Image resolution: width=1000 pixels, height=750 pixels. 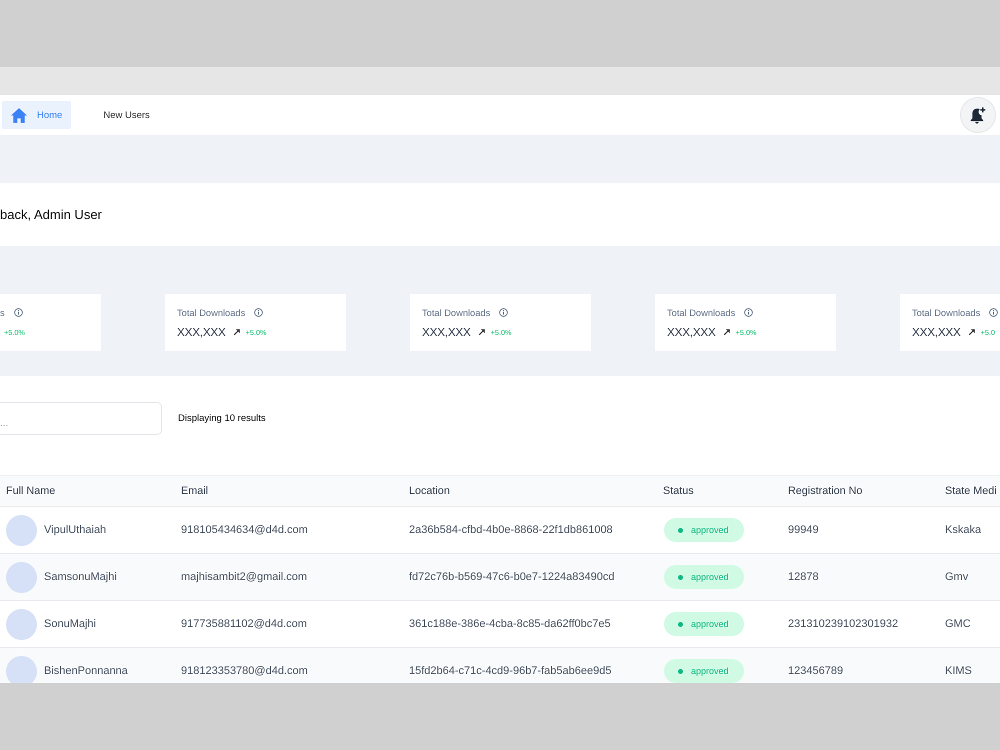 I want to click on registration-number: 99949, so click(x=803, y=530).